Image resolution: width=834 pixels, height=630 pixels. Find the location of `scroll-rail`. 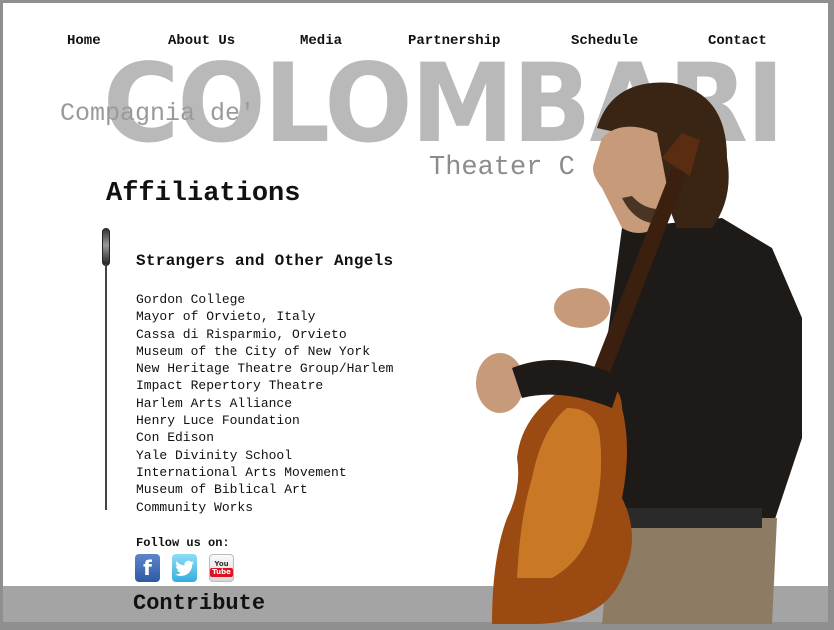

scroll-rail is located at coordinates (106, 369).